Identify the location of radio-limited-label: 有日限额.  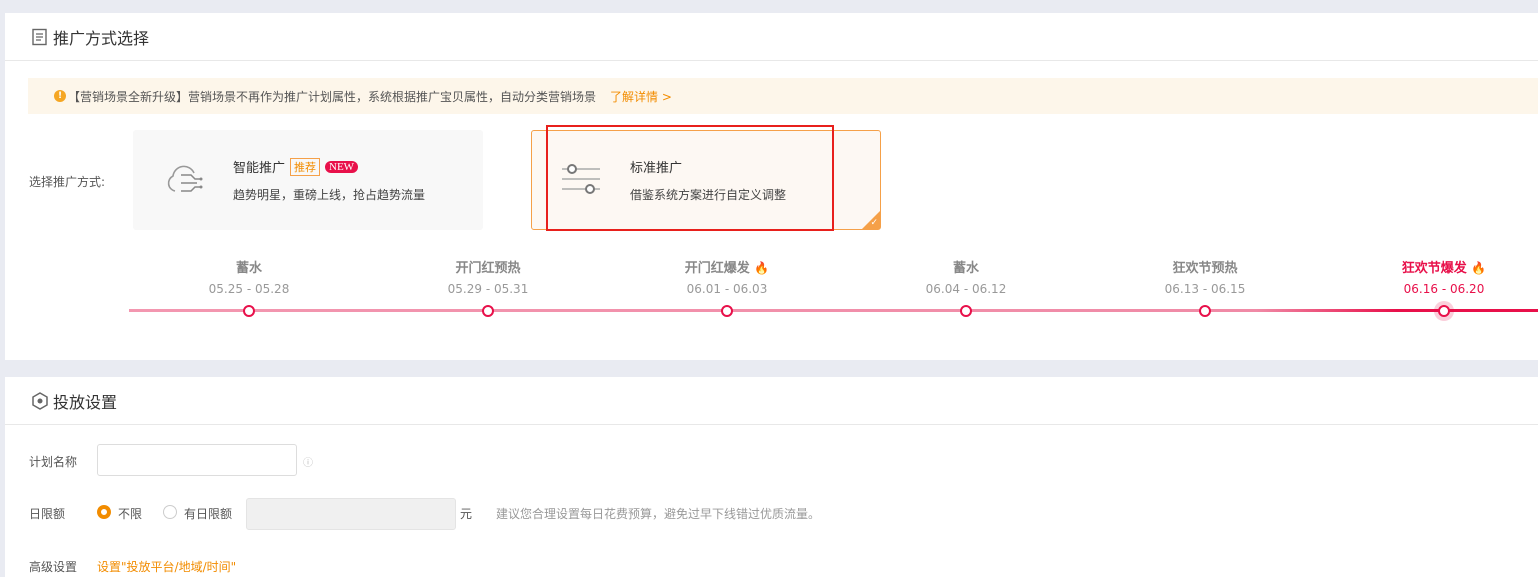
(208, 514).